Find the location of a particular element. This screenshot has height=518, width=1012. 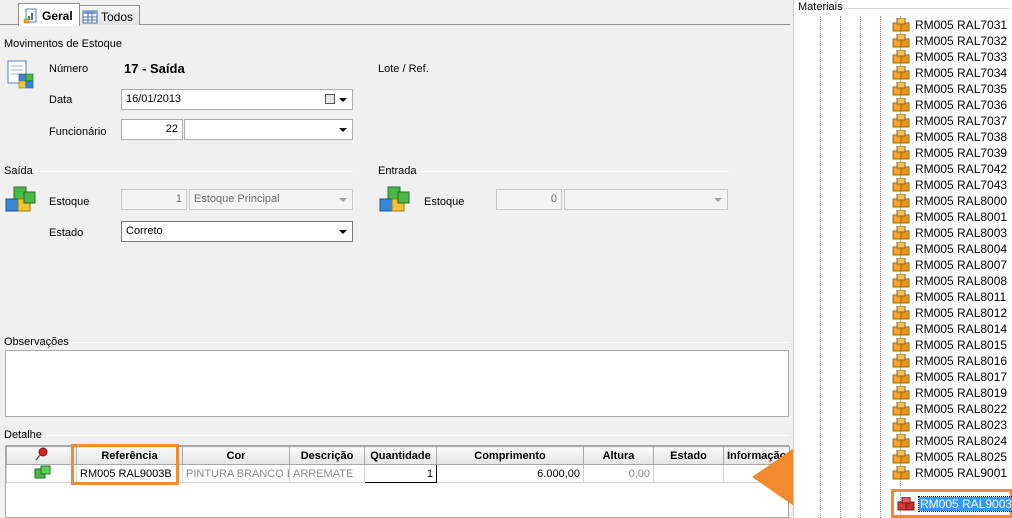

funcionario-select is located at coordinates (268, 129).